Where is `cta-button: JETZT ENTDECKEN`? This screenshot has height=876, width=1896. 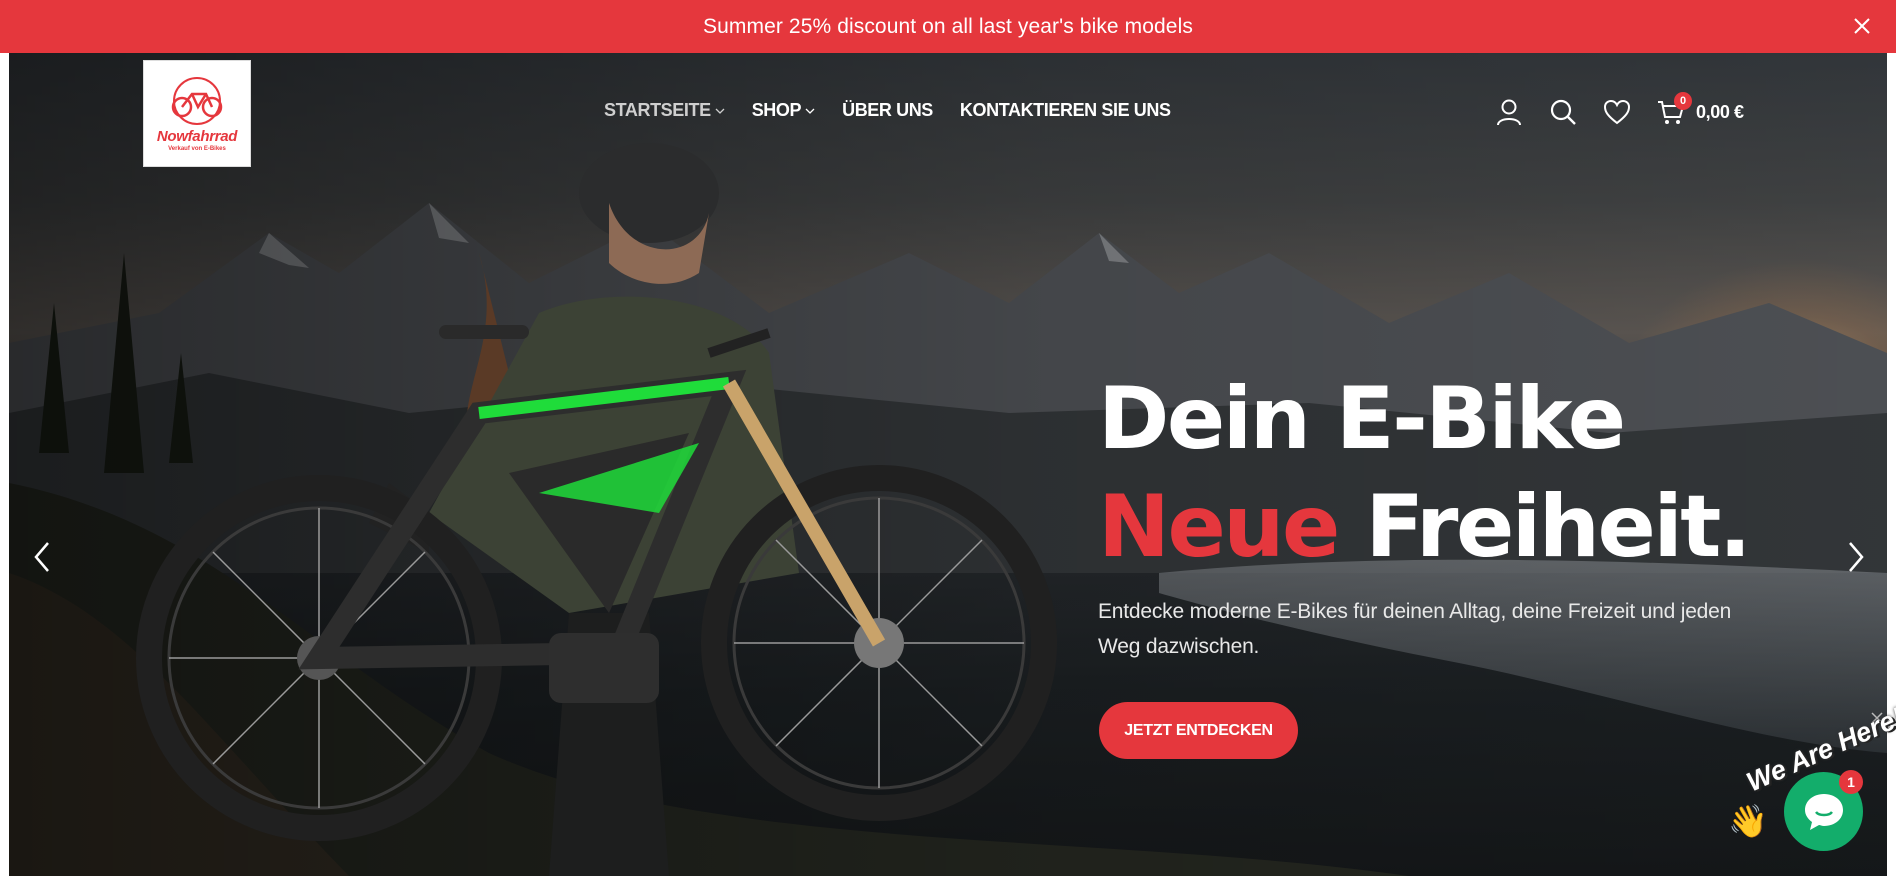
cta-button: JETZT ENTDECKEN is located at coordinates (1198, 730).